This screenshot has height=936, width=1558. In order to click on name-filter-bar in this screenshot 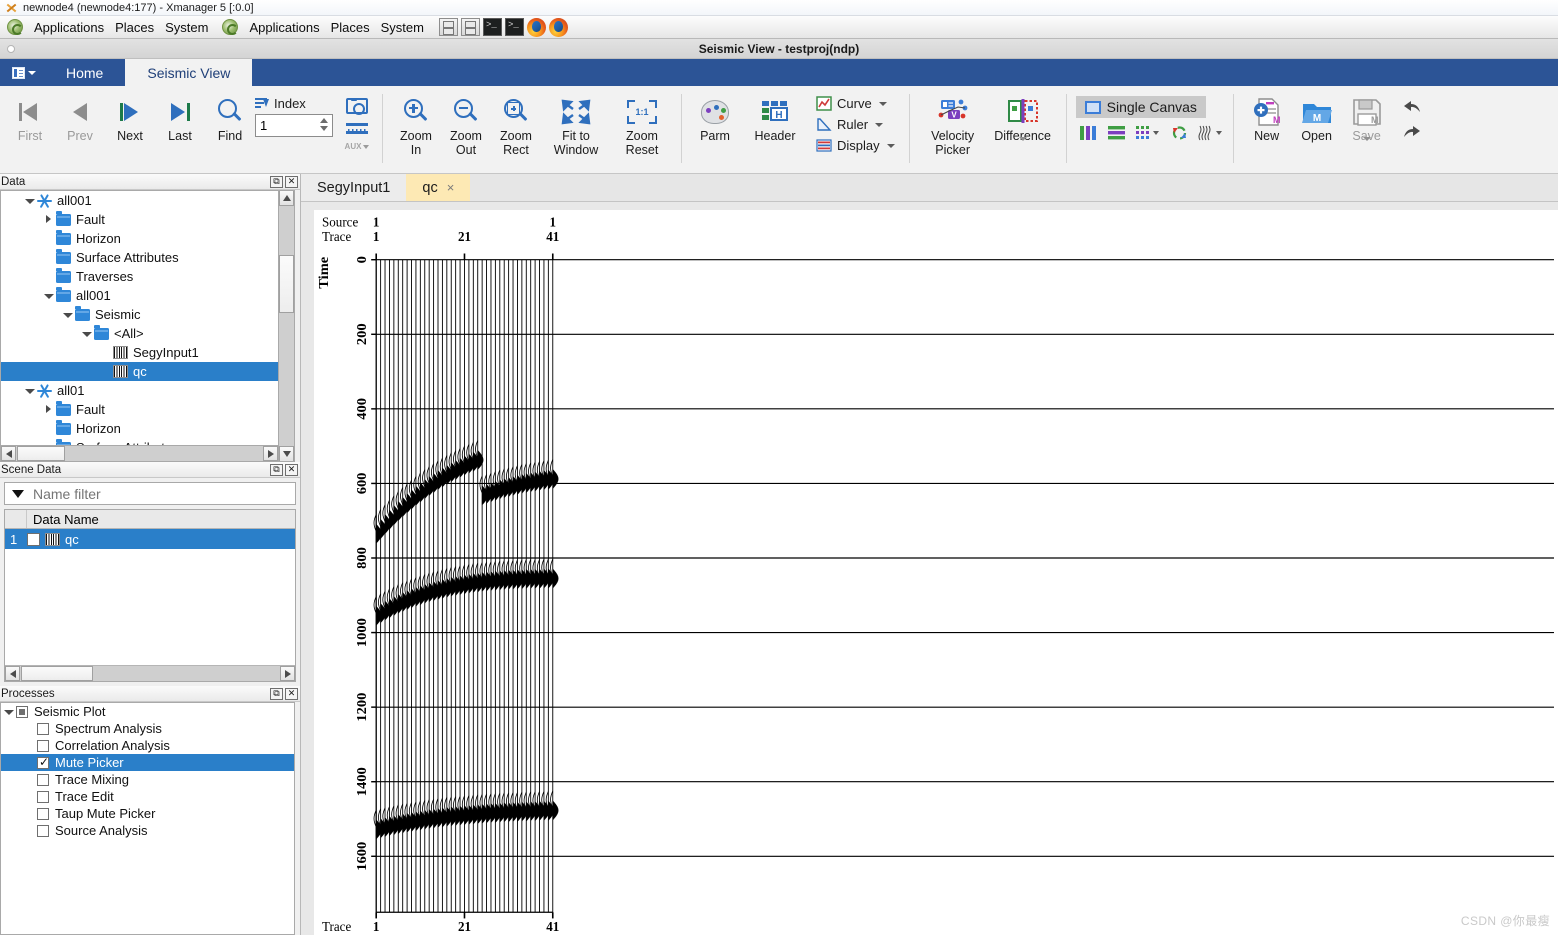, I will do `click(150, 493)`.